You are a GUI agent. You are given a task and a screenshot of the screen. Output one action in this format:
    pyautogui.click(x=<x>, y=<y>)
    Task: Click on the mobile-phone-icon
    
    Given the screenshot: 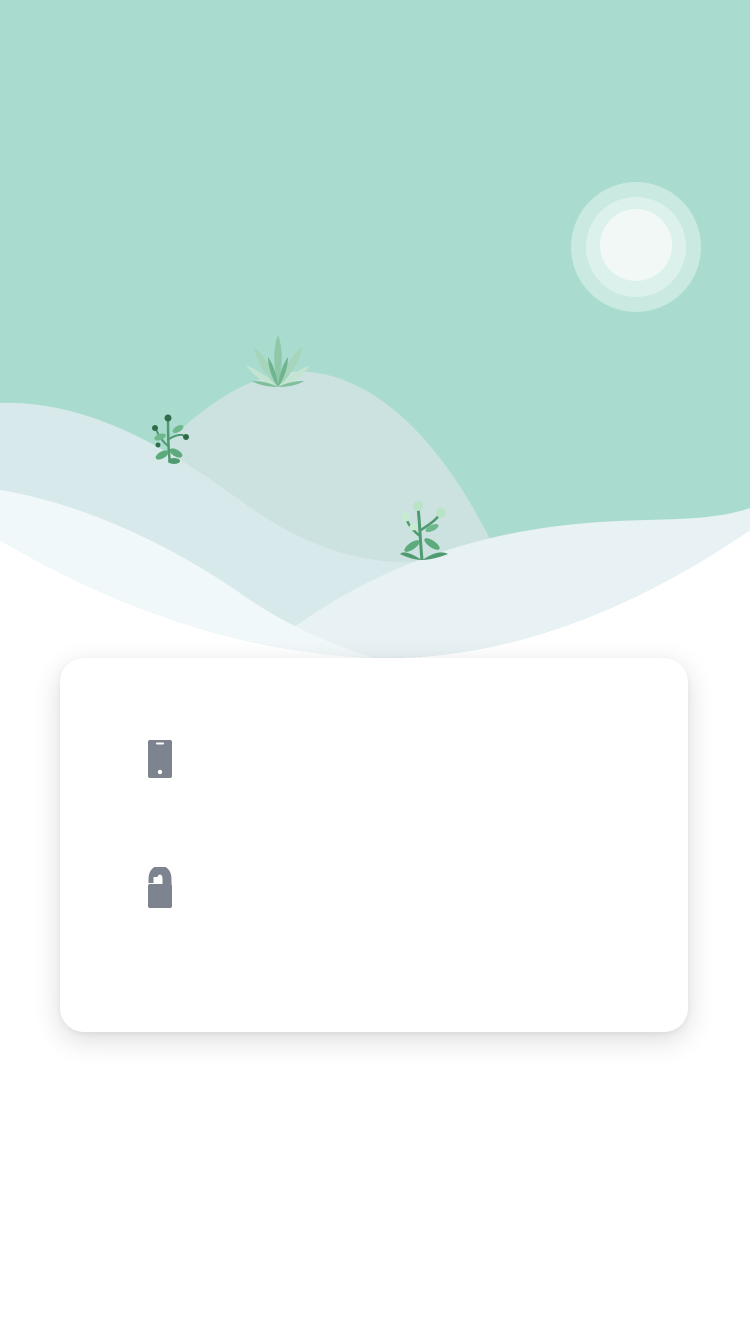 What is the action you would take?
    pyautogui.click(x=160, y=759)
    